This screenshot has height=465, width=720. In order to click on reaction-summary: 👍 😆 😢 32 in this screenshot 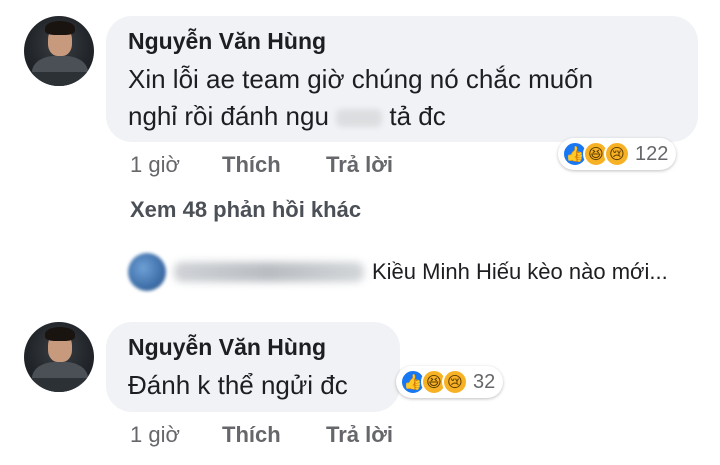, I will do `click(450, 382)`.